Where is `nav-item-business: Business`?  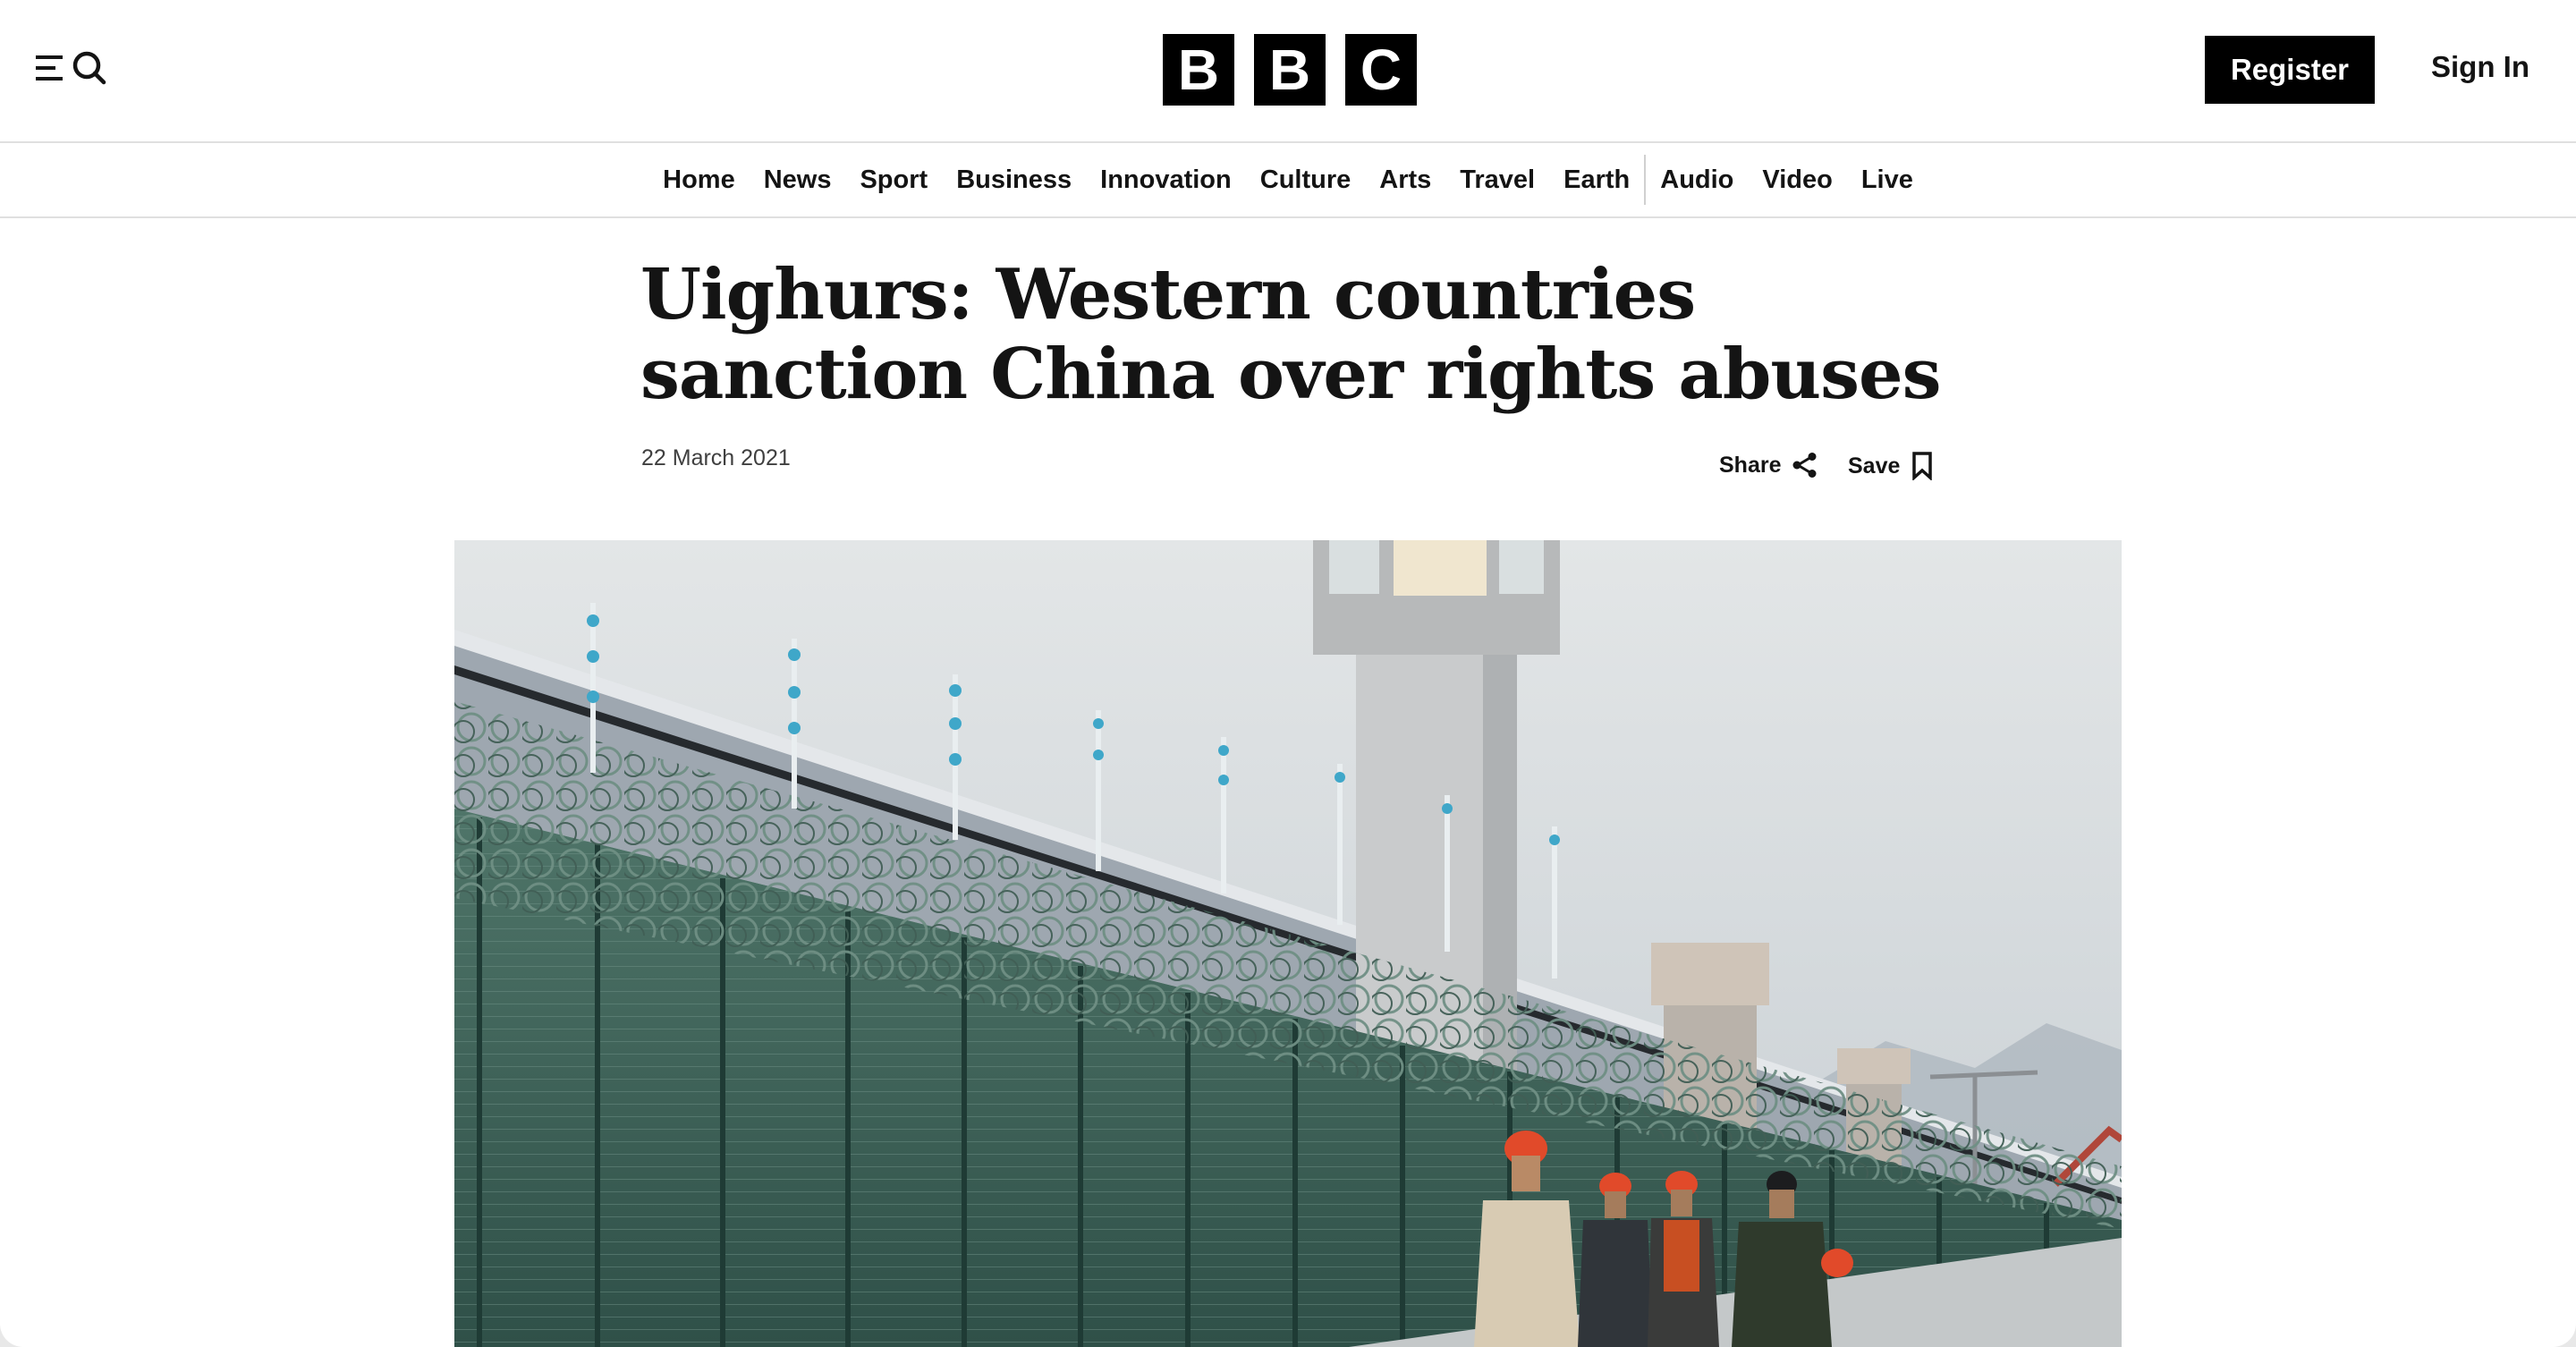 nav-item-business: Business is located at coordinates (1014, 180).